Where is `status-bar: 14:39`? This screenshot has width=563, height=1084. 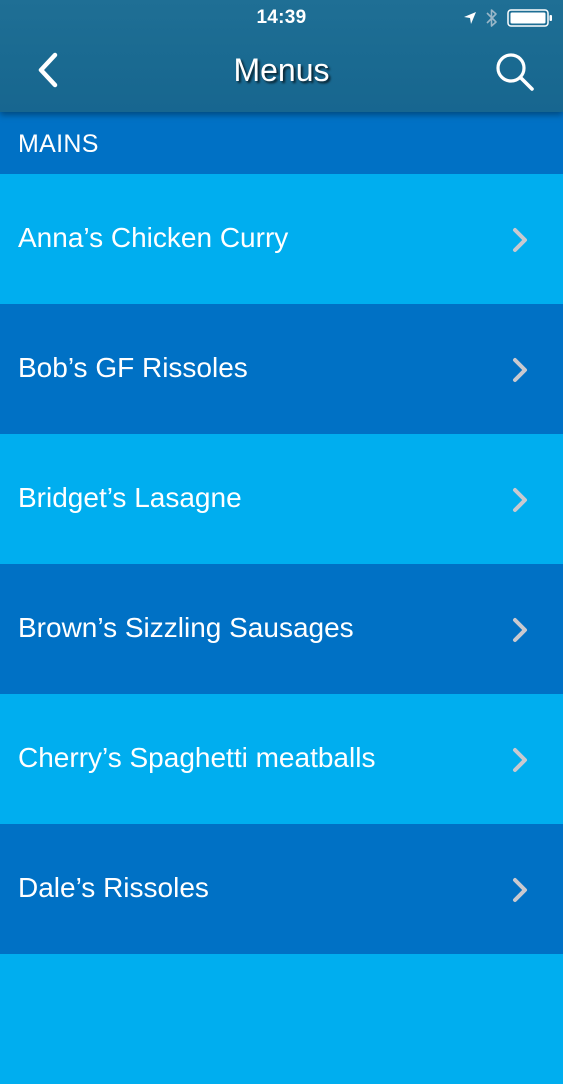
status-bar: 14:39 is located at coordinates (281, 19).